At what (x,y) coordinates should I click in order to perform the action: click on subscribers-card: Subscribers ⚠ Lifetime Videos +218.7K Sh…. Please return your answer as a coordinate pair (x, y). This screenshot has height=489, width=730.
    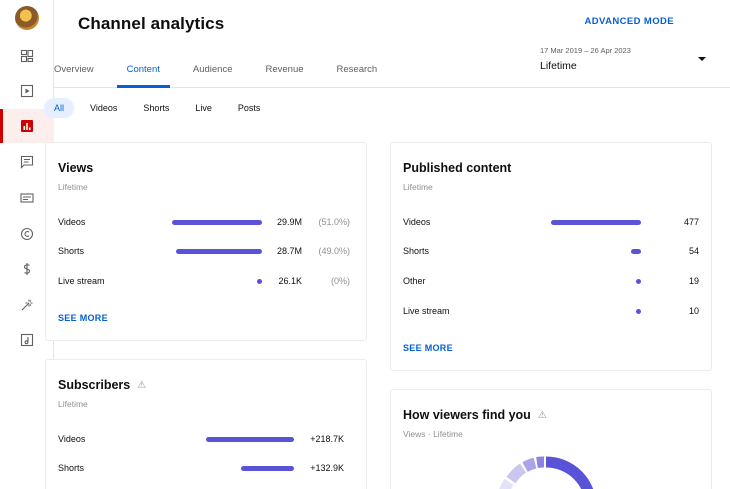
    Looking at the image, I should click on (206, 424).